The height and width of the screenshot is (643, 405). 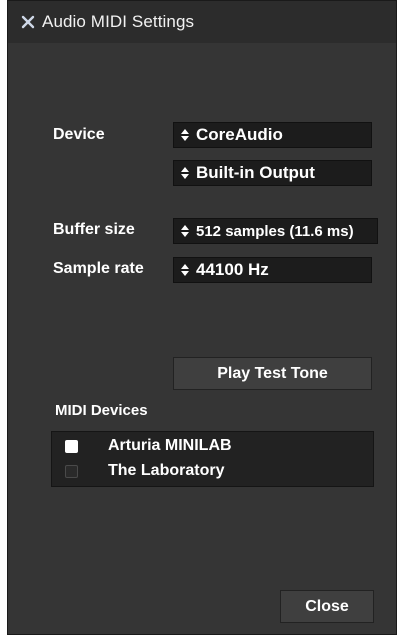 I want to click on midi-device-row: Arturia MINILAB, so click(x=212, y=446).